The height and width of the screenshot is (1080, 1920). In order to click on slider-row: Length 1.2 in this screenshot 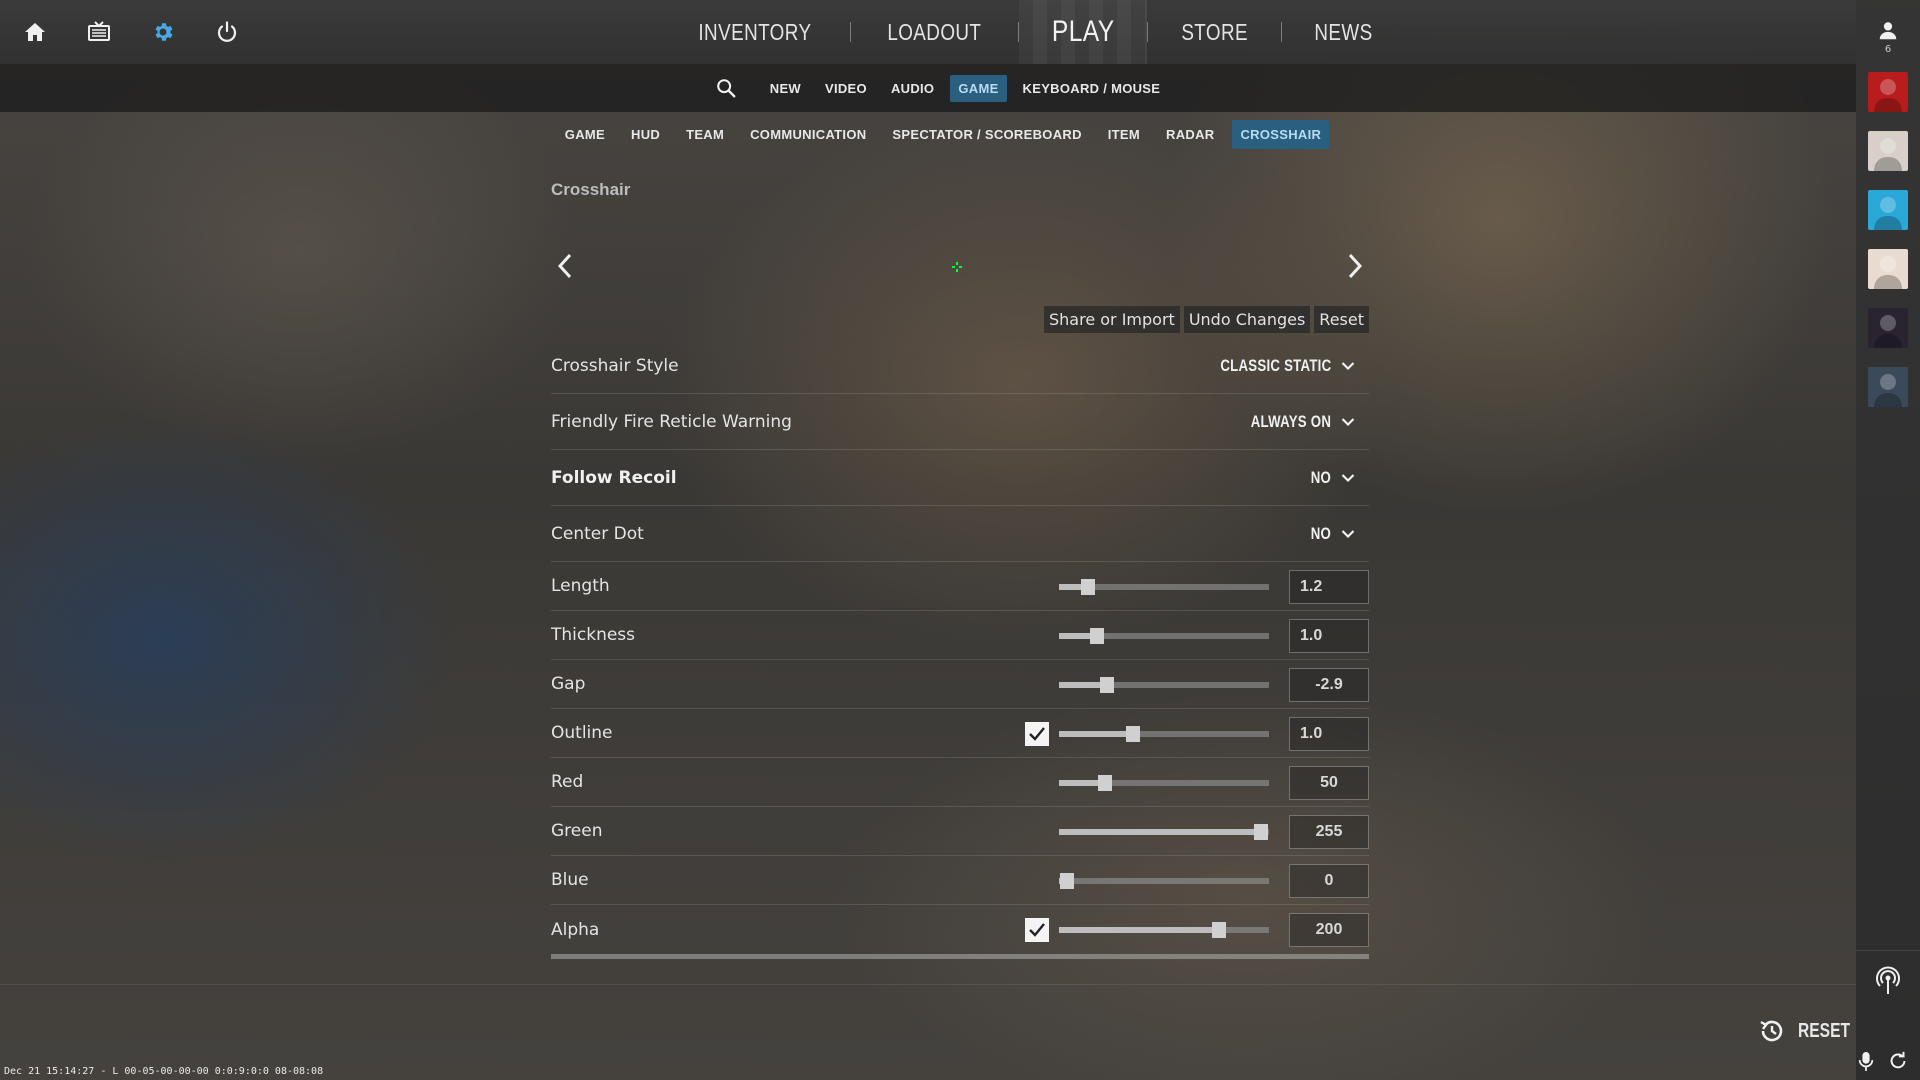, I will do `click(960, 586)`.